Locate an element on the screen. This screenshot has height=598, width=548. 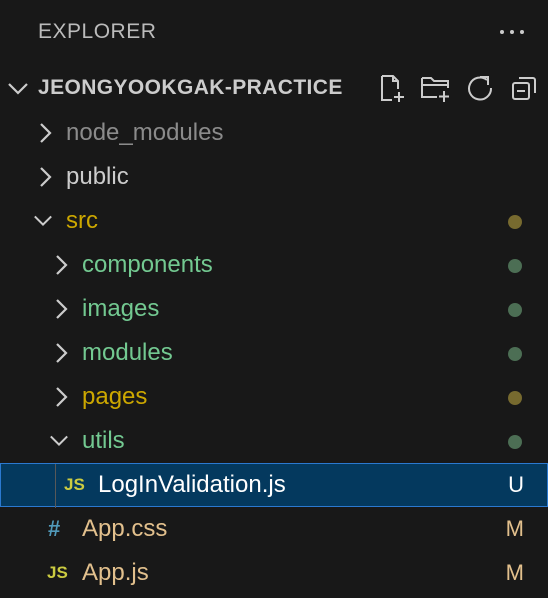
tree-item-login-validation: JS LogInValidation.js U is located at coordinates (274, 485).